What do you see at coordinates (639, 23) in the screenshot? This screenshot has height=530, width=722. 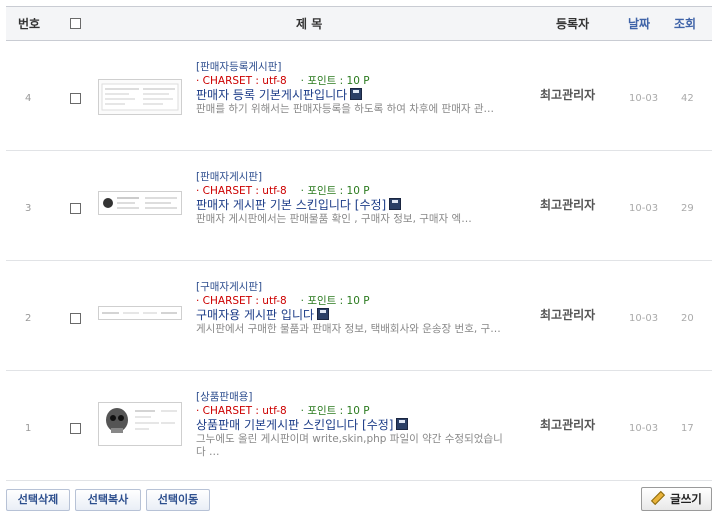 I see `header-date: 날짜` at bounding box center [639, 23].